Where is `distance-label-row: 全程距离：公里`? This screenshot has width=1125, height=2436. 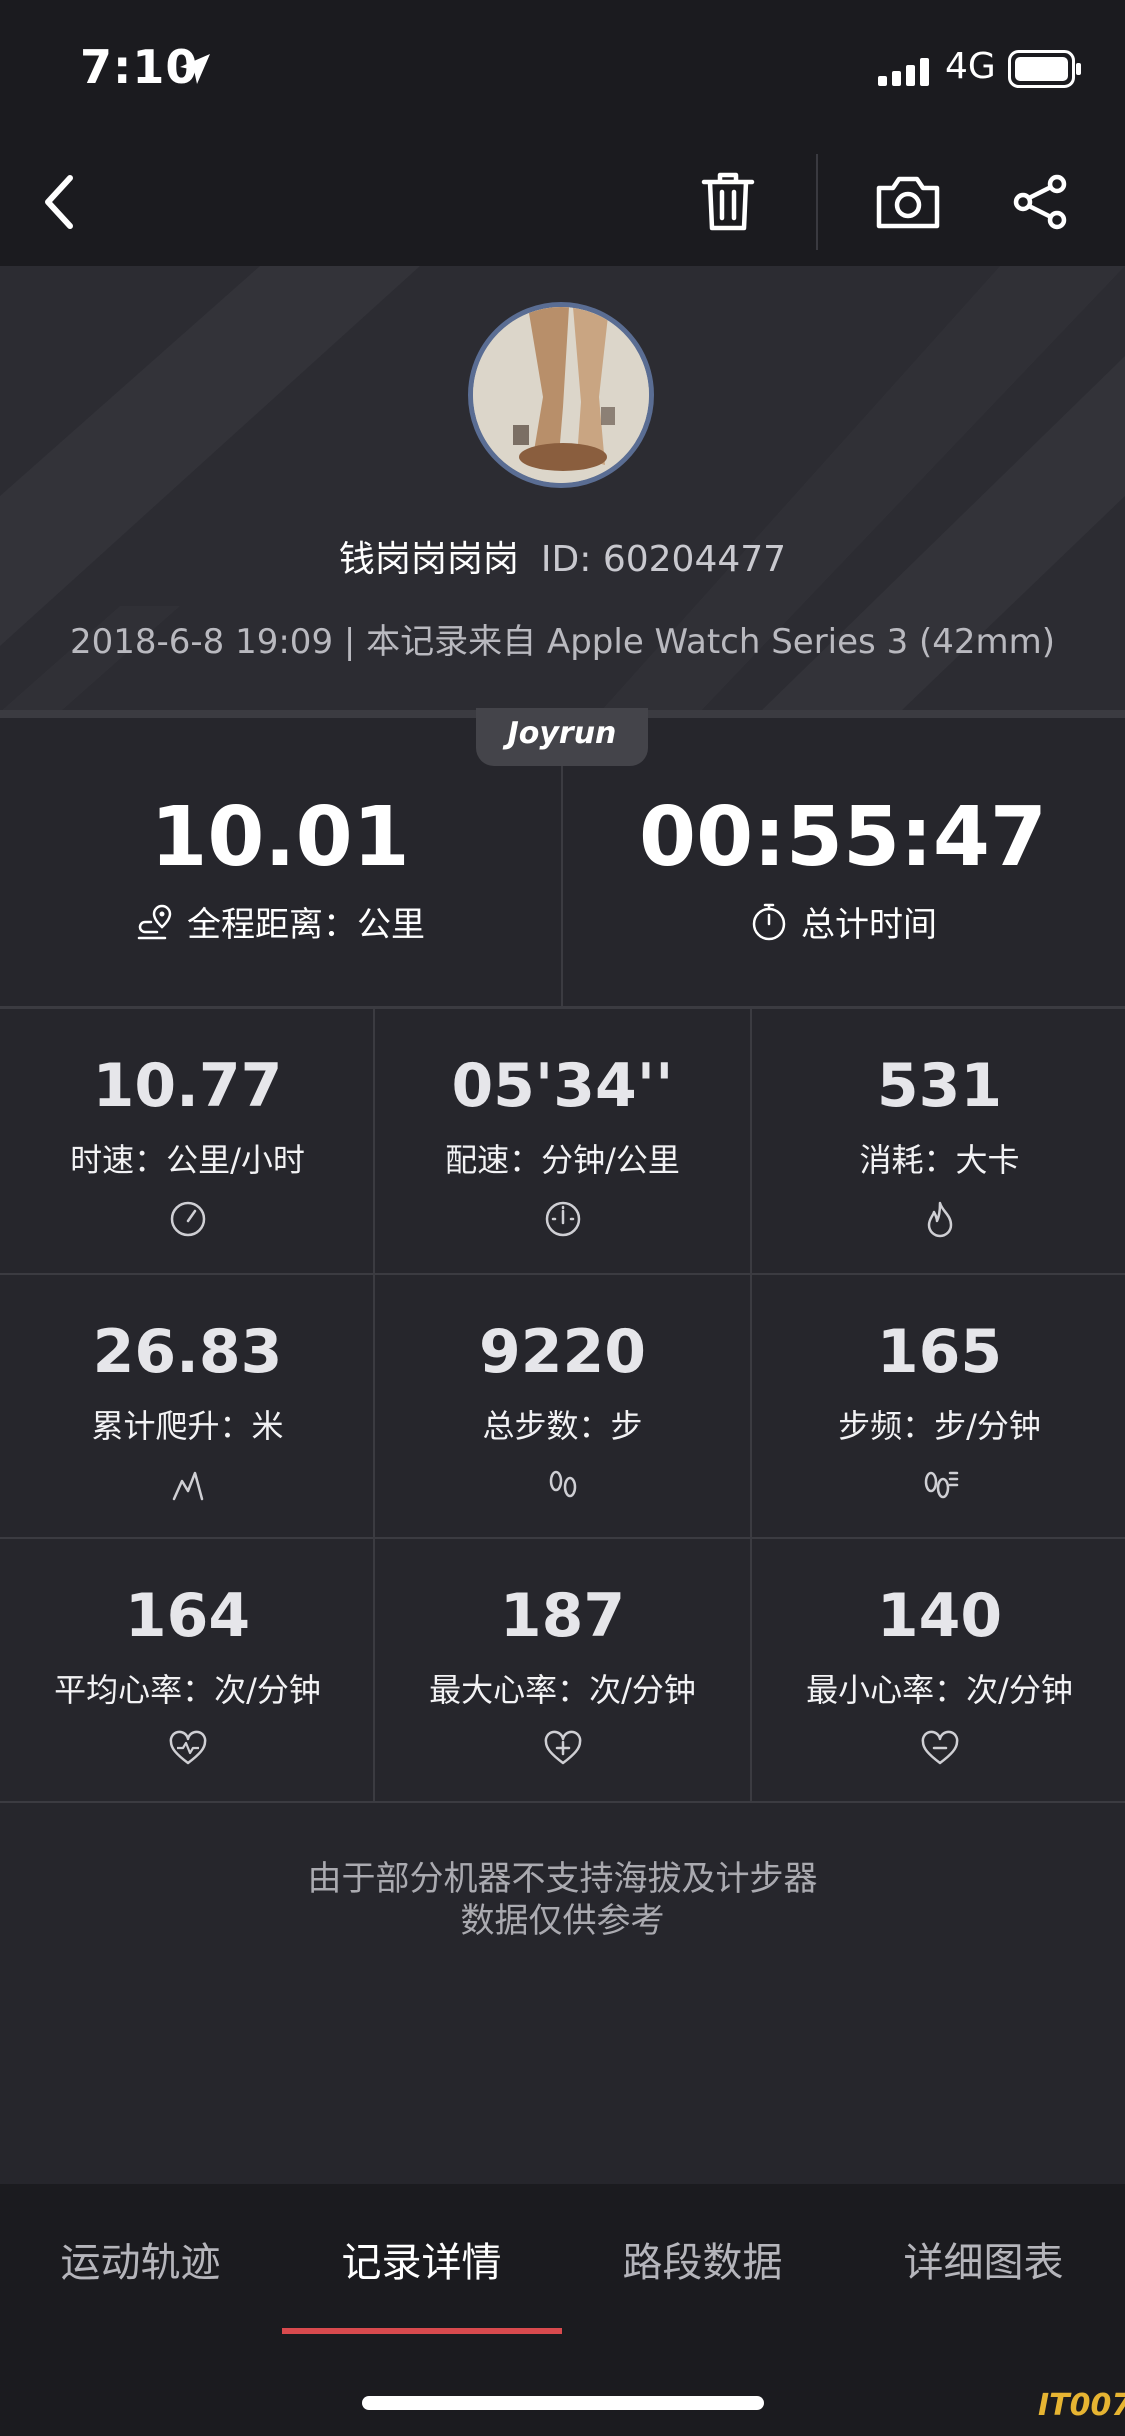 distance-label-row: 全程距离：公里 is located at coordinates (280, 921).